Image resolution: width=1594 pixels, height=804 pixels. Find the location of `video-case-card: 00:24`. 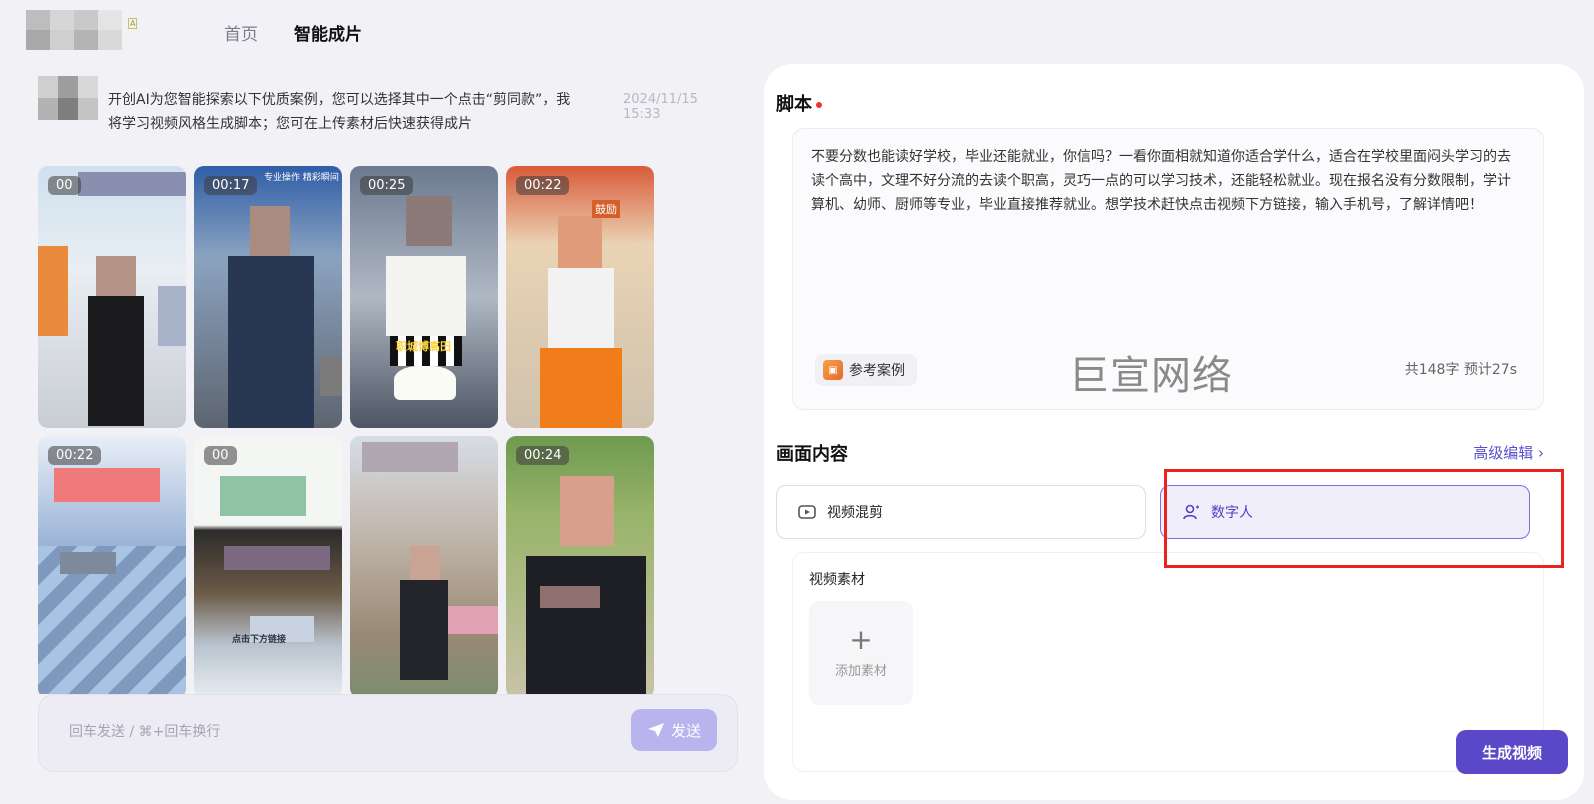

video-case-card: 00:24 is located at coordinates (580, 565).